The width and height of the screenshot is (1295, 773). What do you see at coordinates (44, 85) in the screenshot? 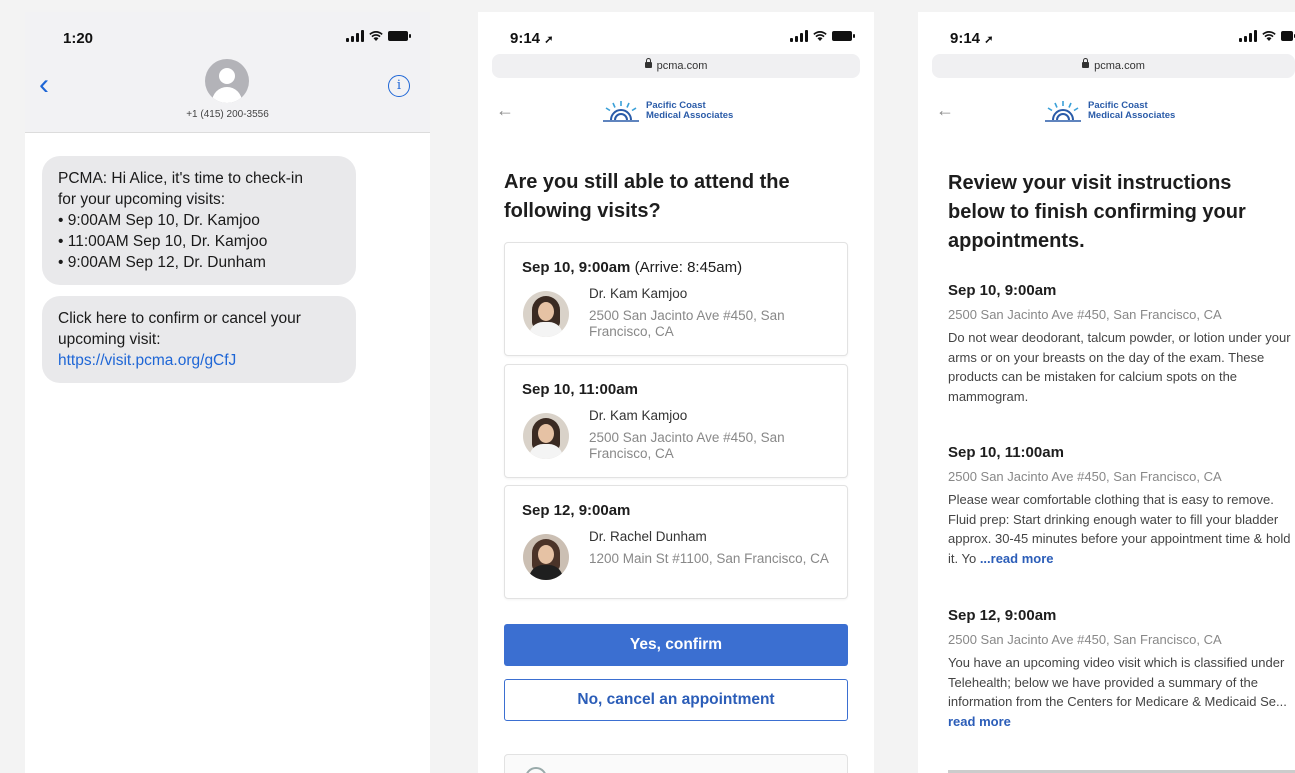
I see `back-chevron-icon: ‹` at bounding box center [44, 85].